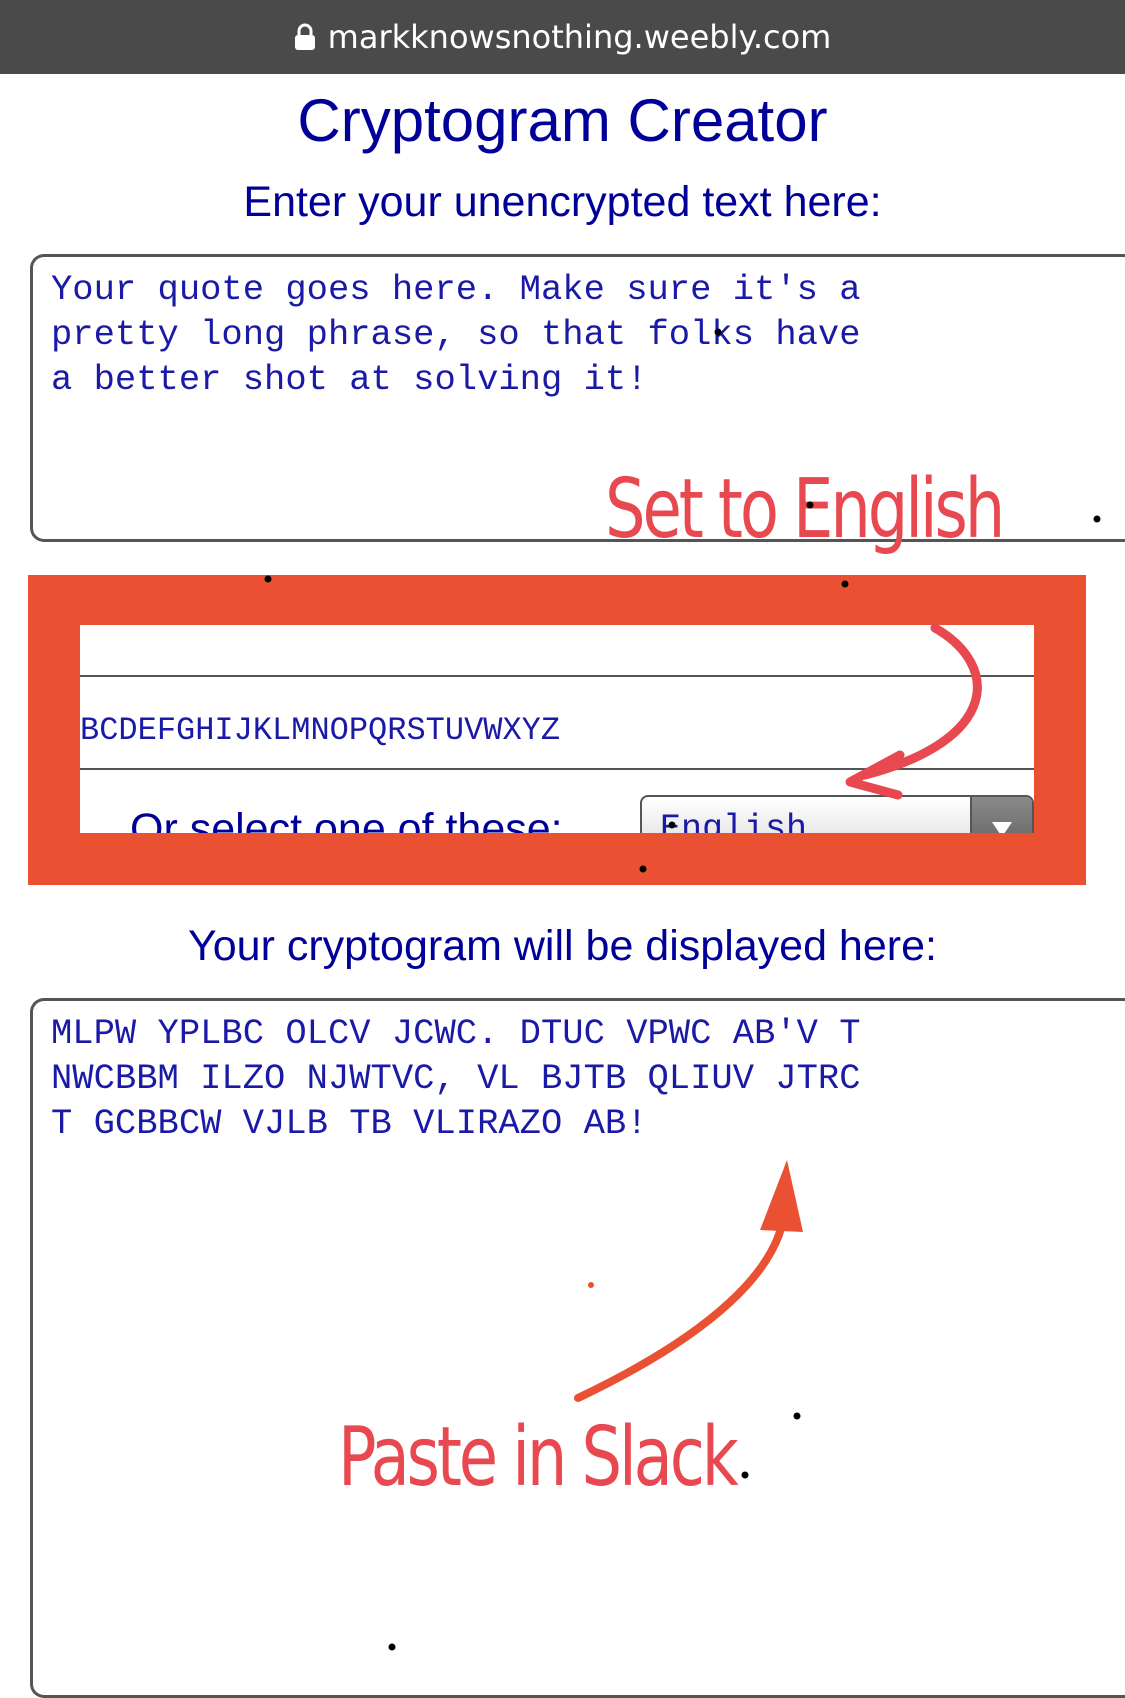  I want to click on url-text: markknowsnothing.weebly.com, so click(579, 37).